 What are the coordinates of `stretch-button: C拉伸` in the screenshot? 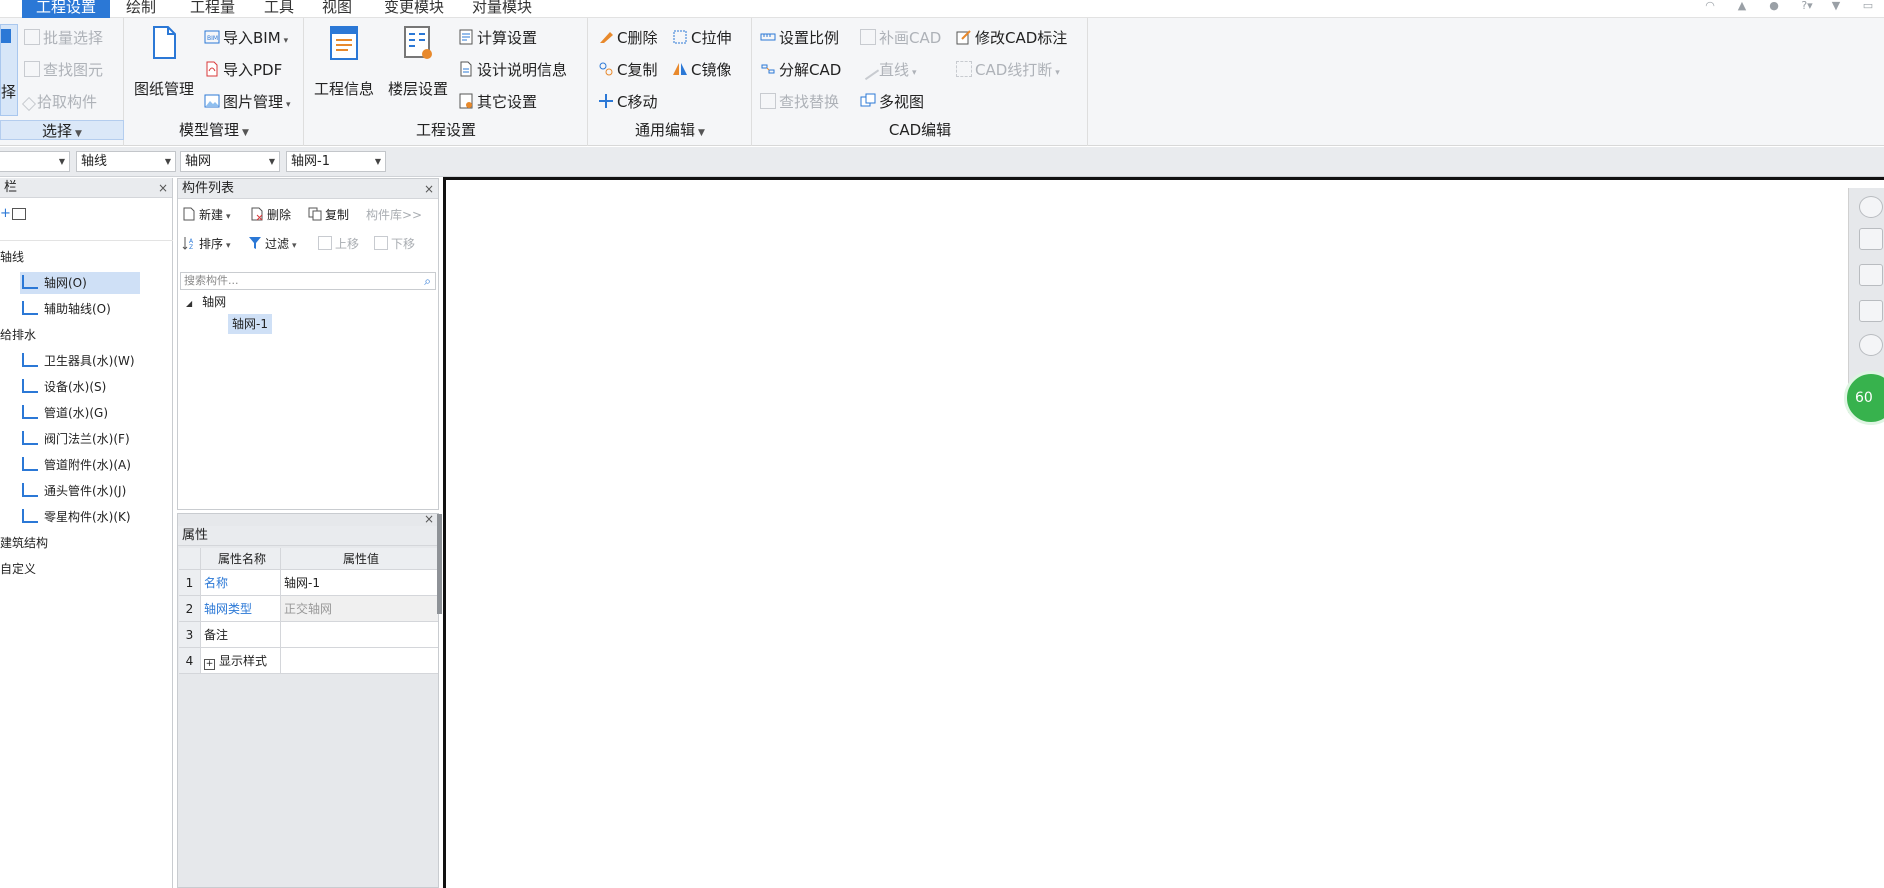 It's located at (701, 38).